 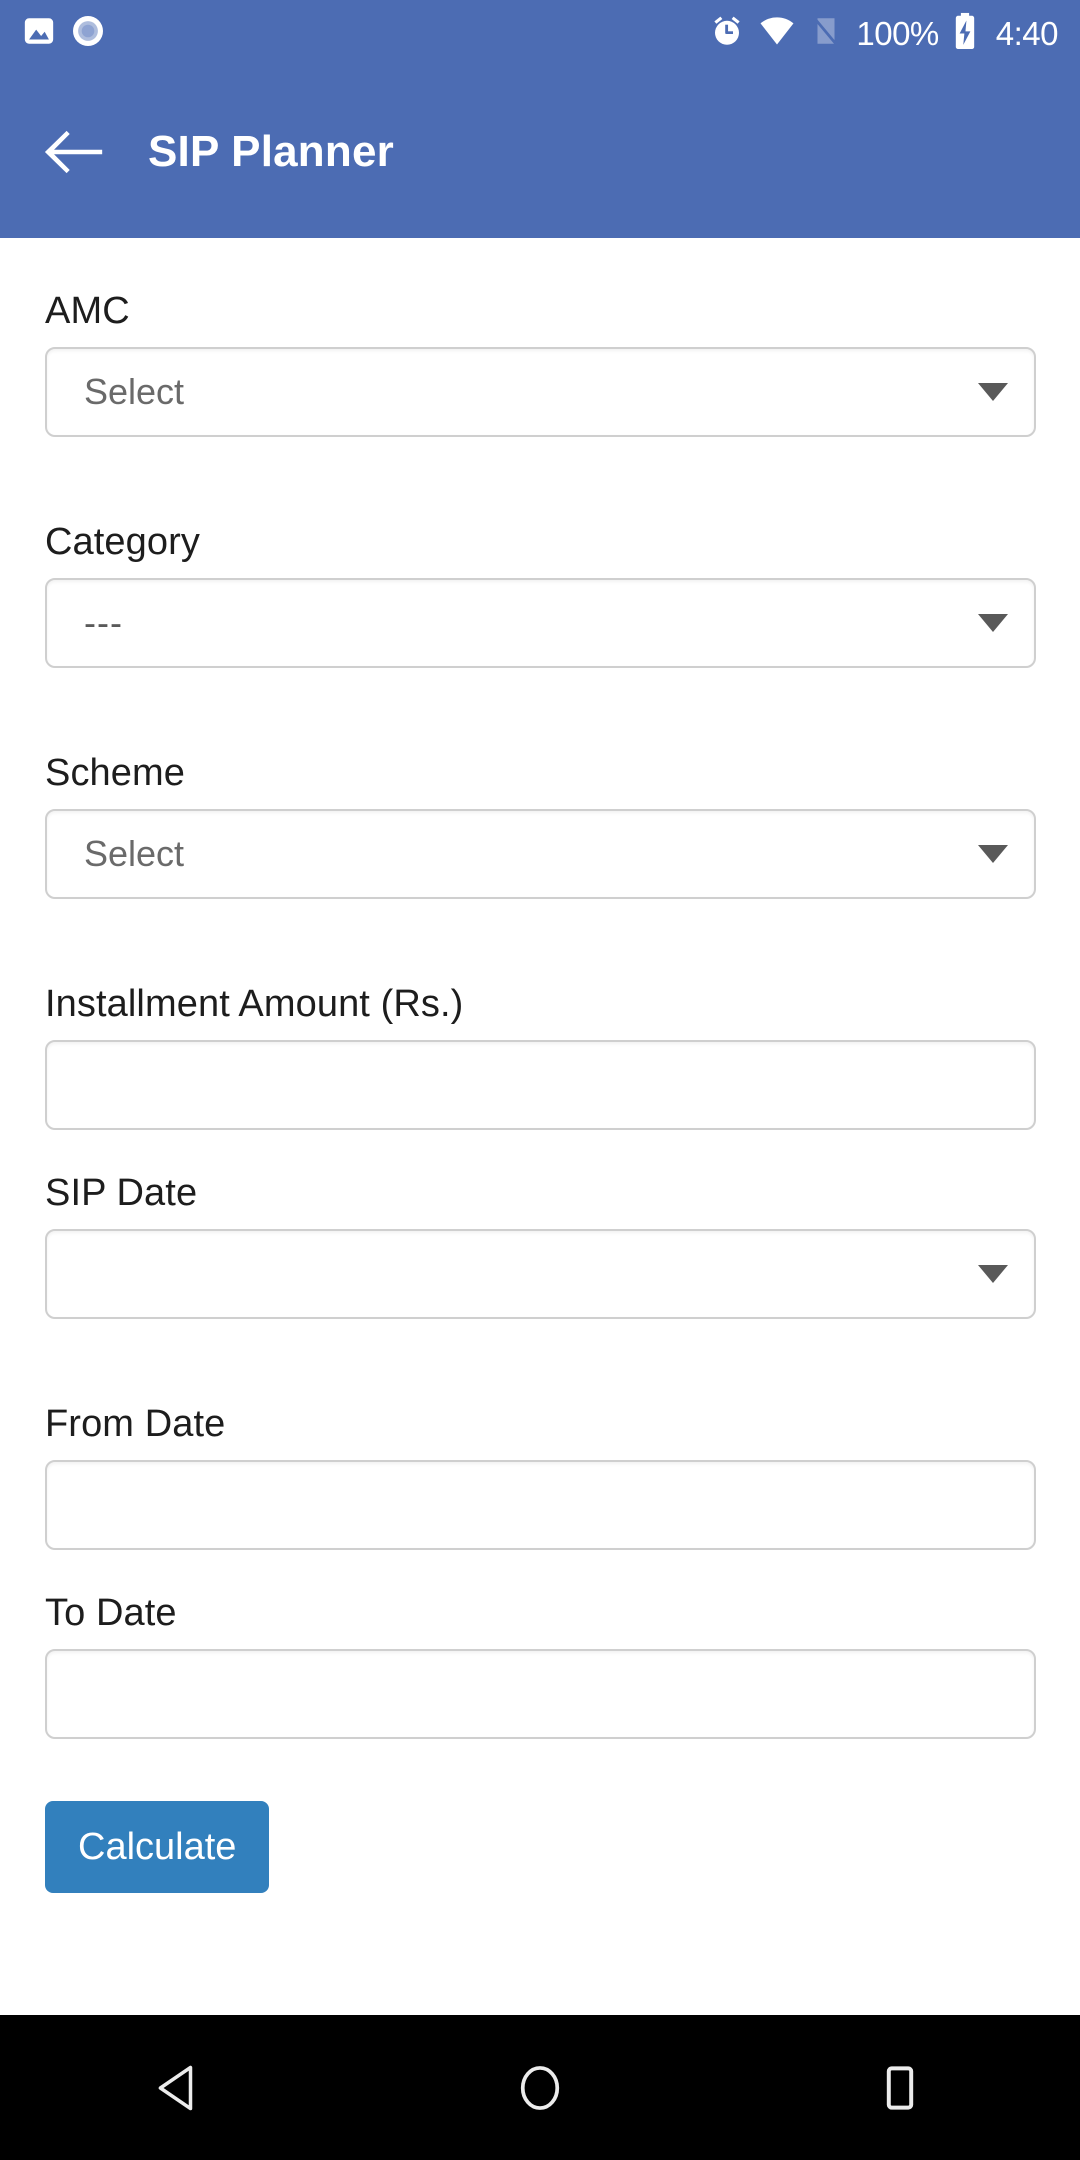 I want to click on select-category-value: ---, so click(x=103, y=622).